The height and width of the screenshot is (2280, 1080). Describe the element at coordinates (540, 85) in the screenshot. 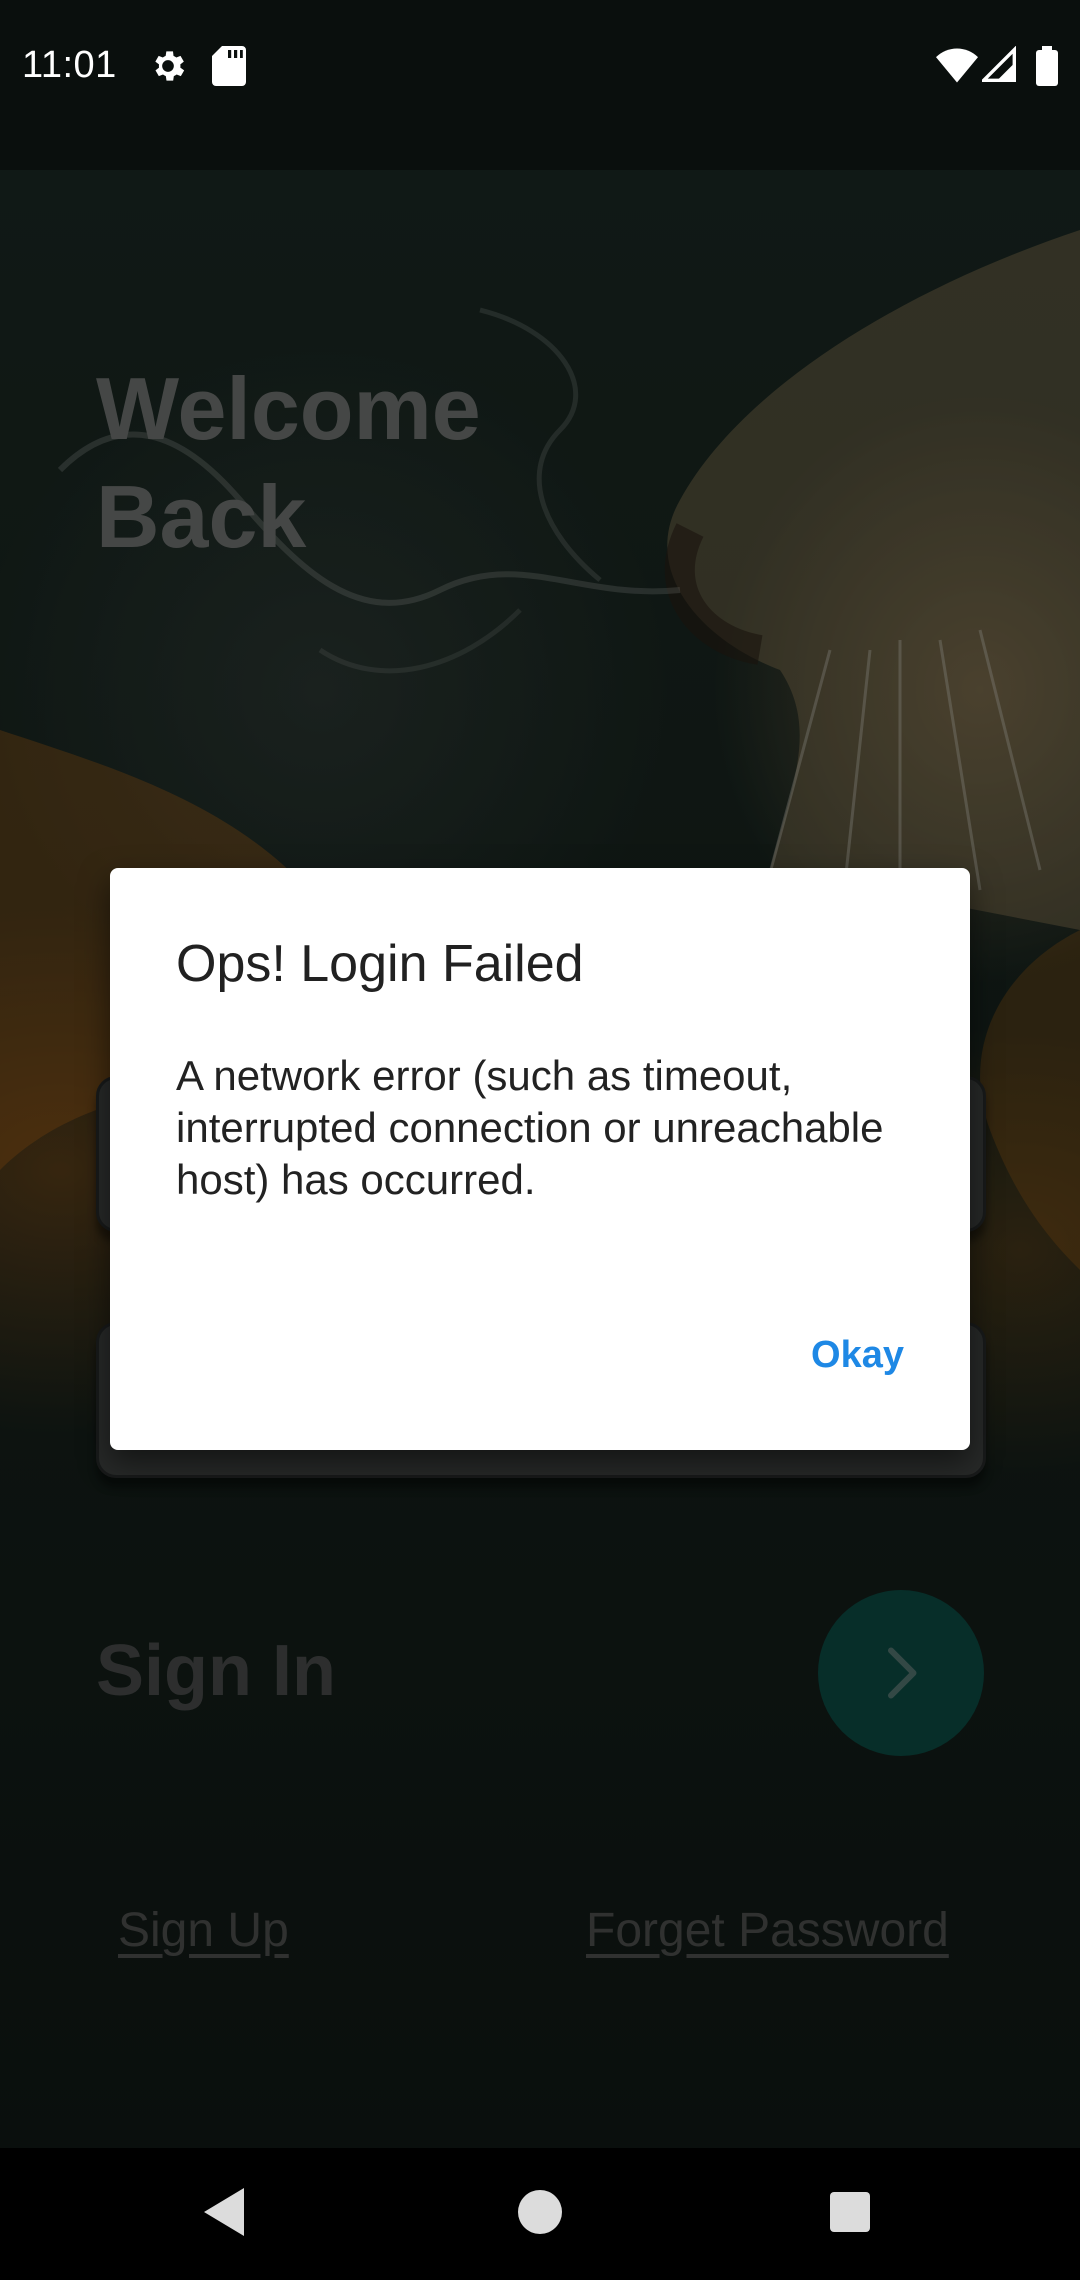

I see `status-bar: 11:01` at that location.